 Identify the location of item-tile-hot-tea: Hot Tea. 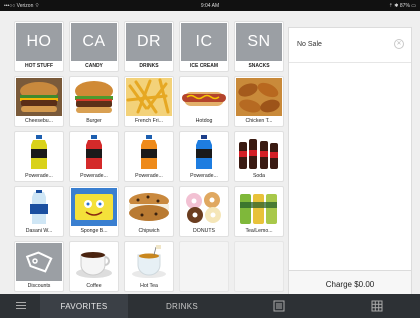
(149, 266).